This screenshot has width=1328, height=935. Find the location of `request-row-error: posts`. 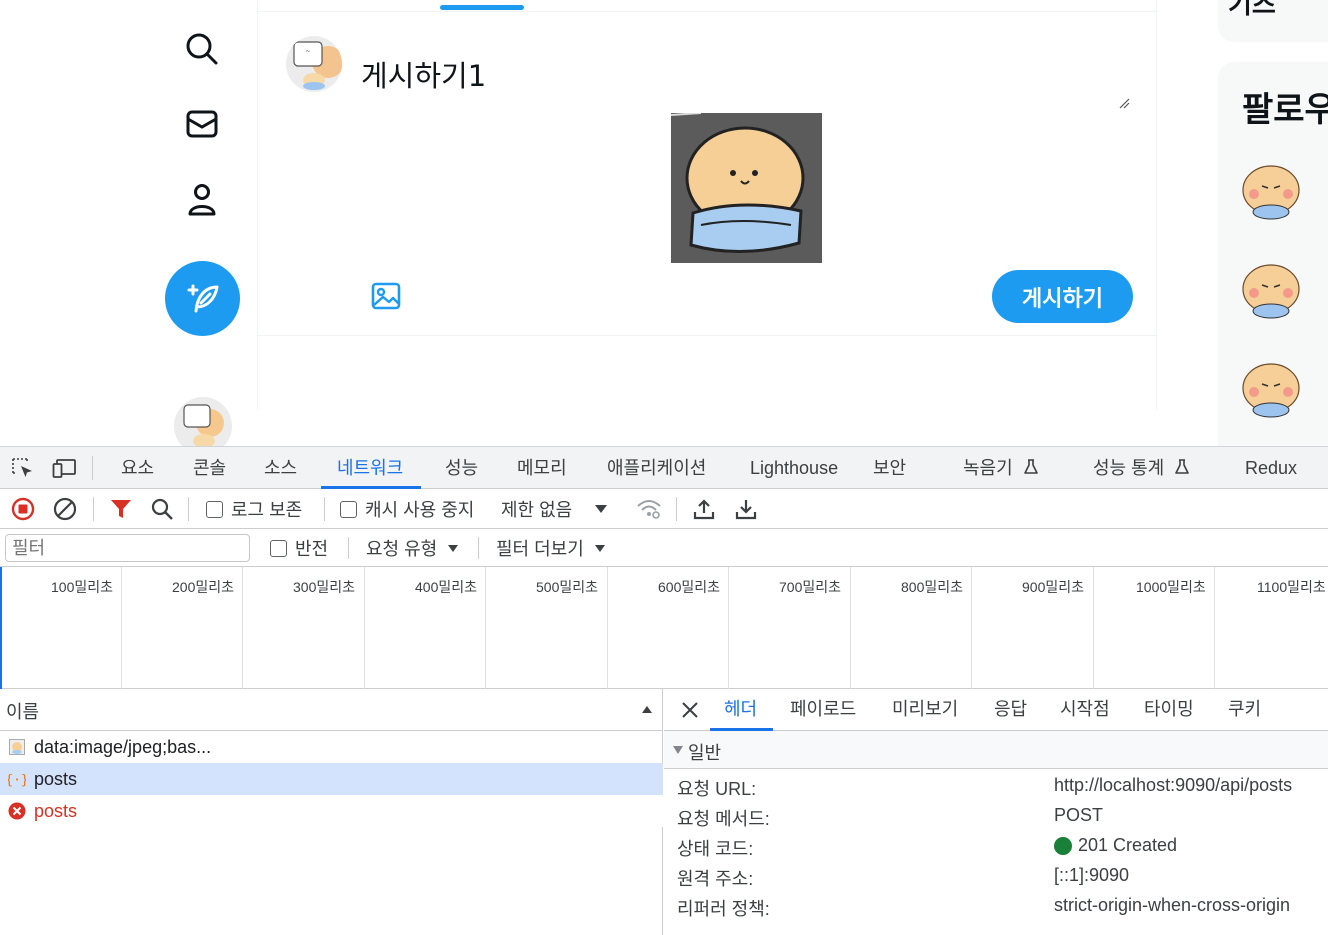

request-row-error: posts is located at coordinates (331, 811).